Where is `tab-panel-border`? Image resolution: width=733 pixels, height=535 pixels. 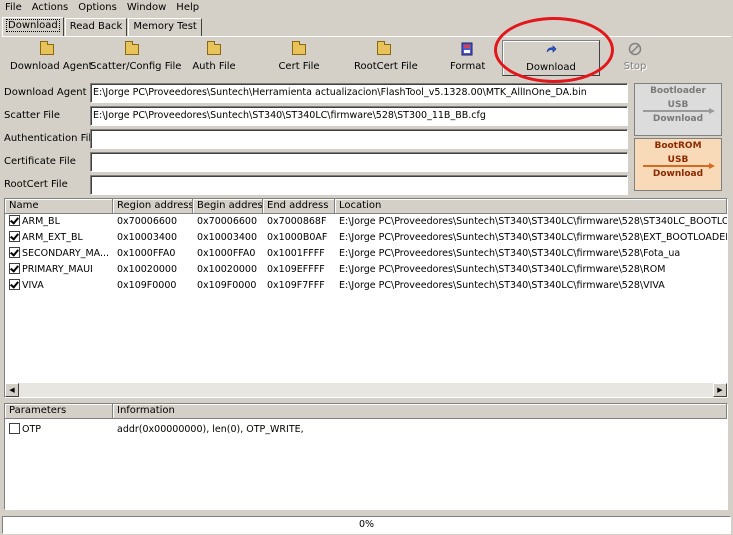 tab-panel-border is located at coordinates (366, 36).